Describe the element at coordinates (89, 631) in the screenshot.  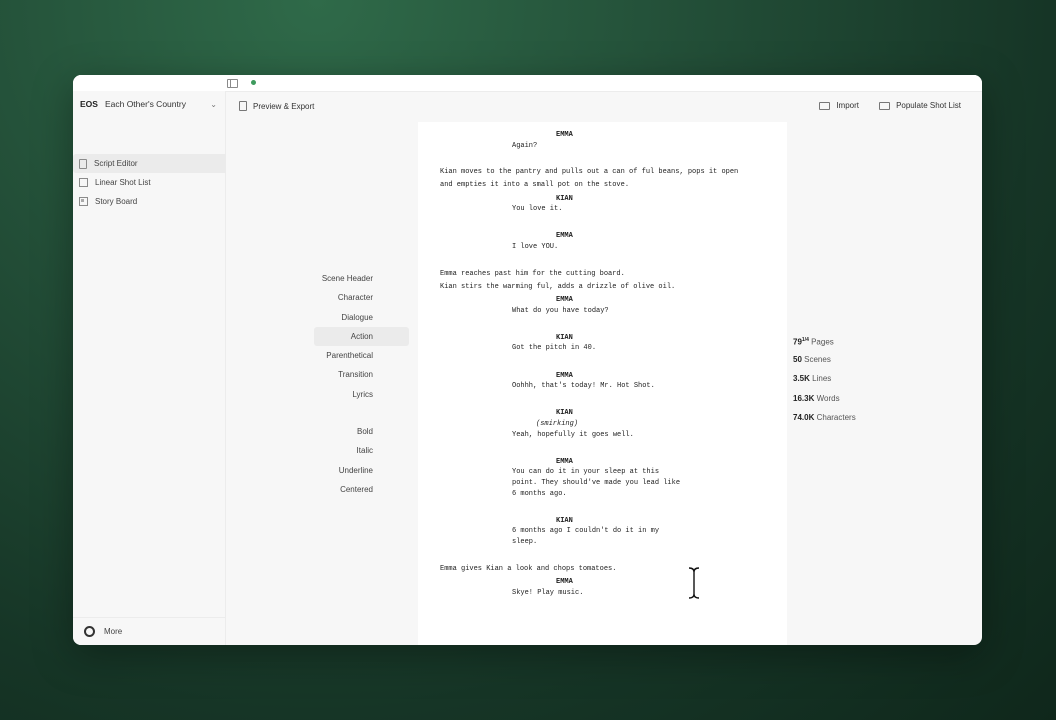
I see `gear-icon` at that location.